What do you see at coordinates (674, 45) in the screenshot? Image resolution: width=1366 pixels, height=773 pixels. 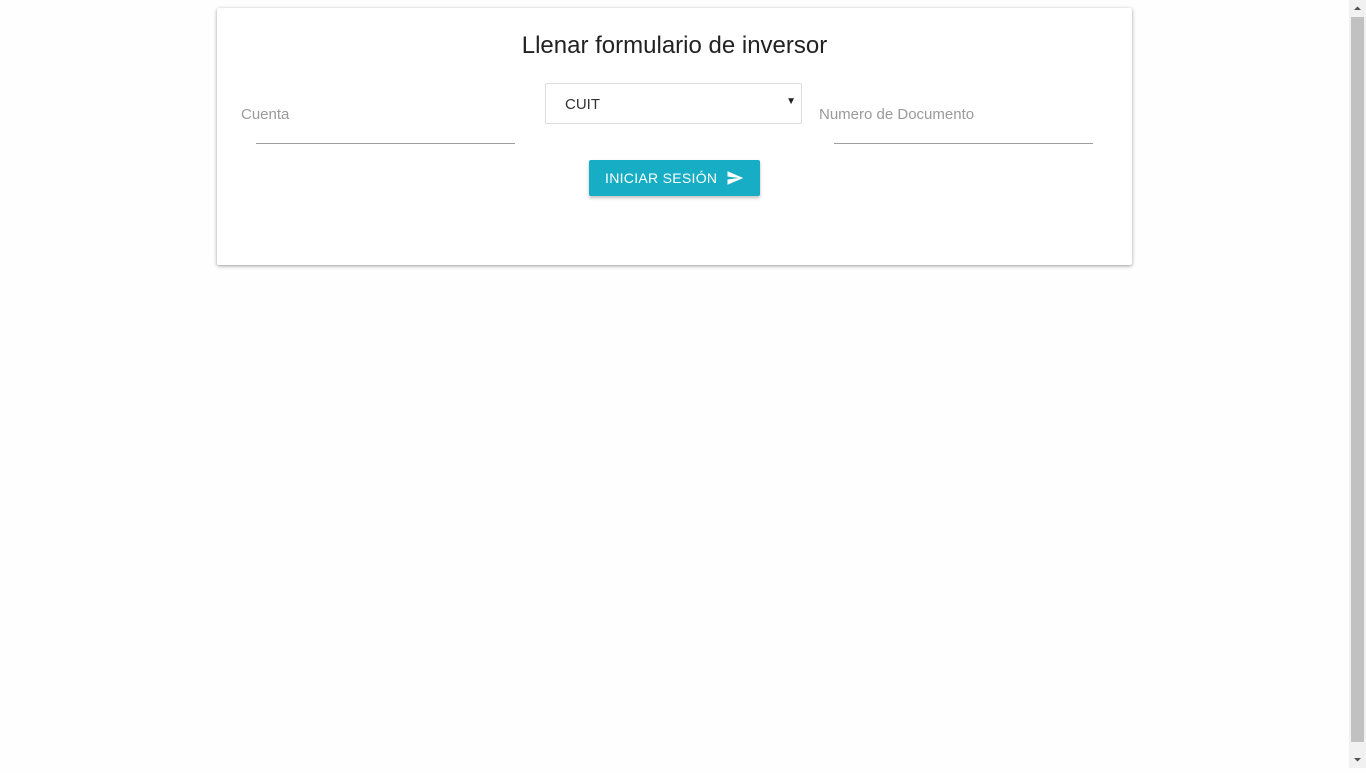 I see `form-title: Llenar formulario de inversor` at bounding box center [674, 45].